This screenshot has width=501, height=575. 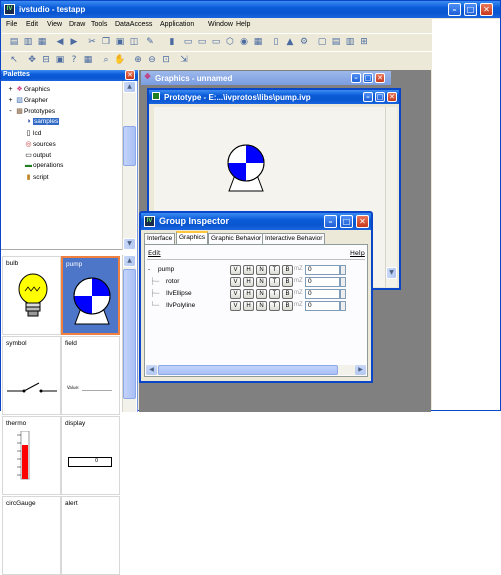 What do you see at coordinates (256, 221) in the screenshot?
I see `group-inspector-title-bar: IV Group Inspector – □ ✕` at bounding box center [256, 221].